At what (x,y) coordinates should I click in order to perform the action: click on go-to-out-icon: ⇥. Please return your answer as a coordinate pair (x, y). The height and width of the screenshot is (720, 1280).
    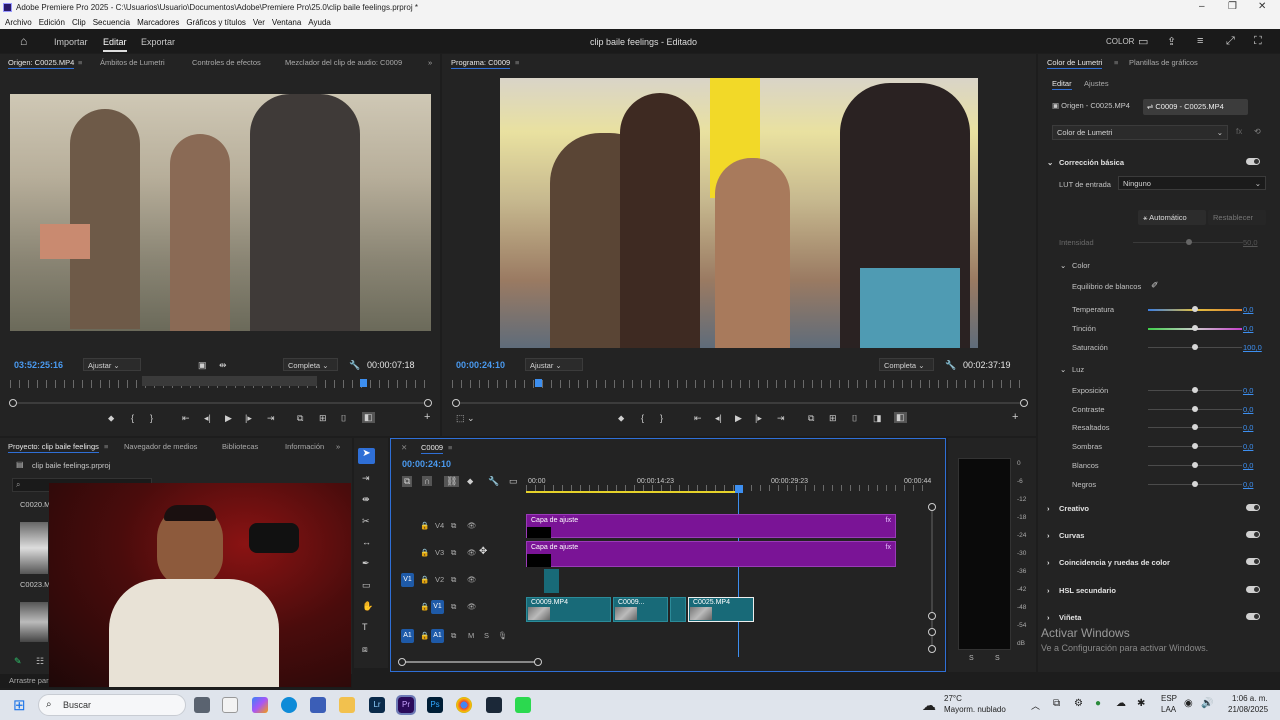
    Looking at the image, I should click on (271, 418).